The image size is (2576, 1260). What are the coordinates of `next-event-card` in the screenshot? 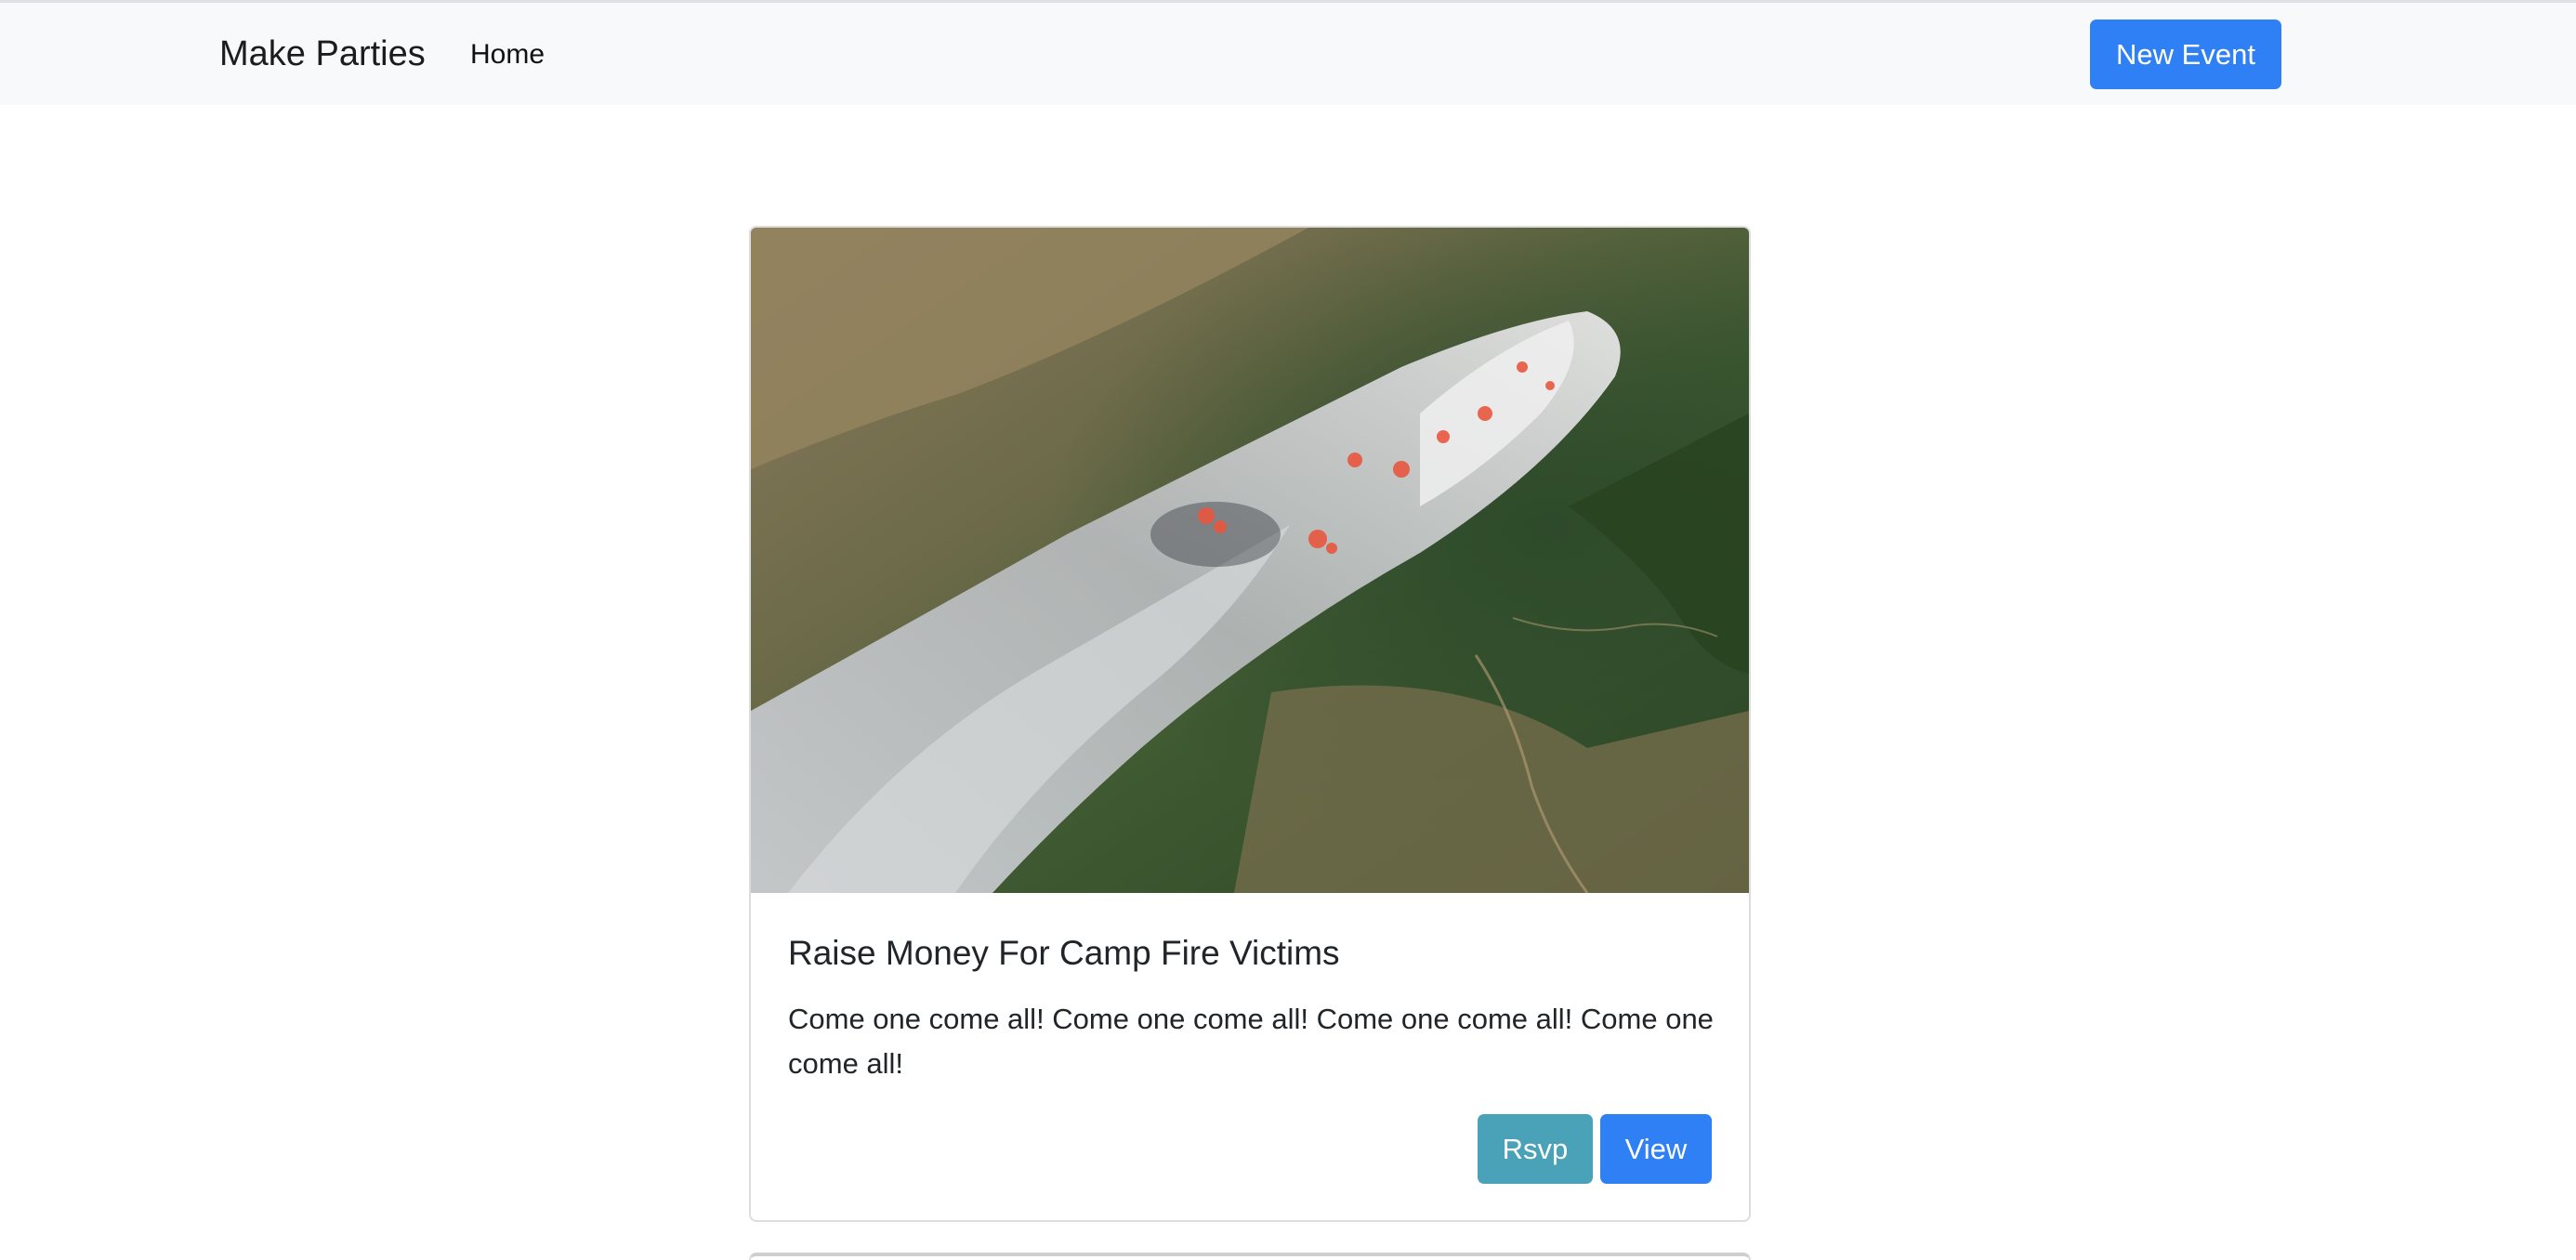 It's located at (1250, 1256).